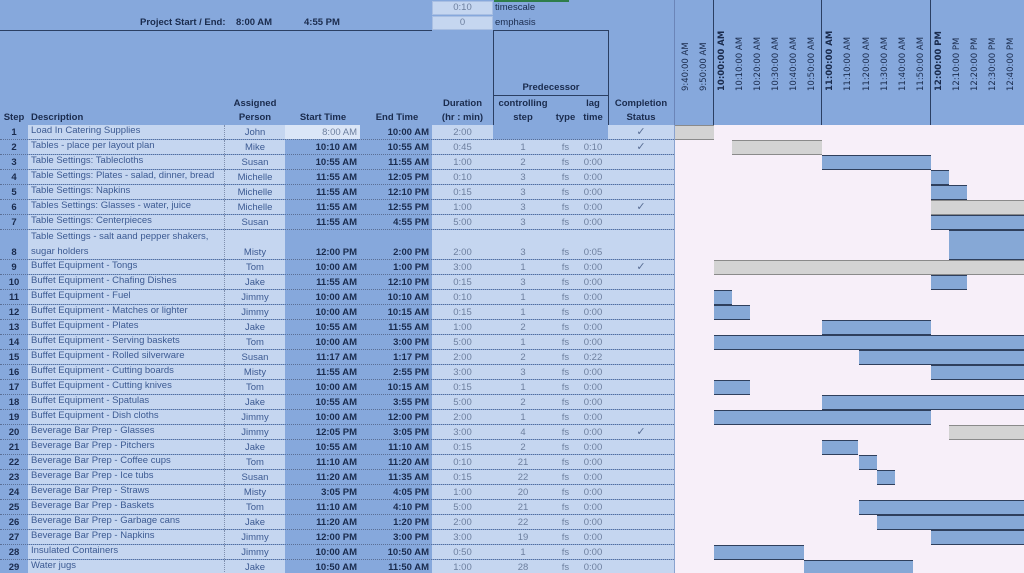 The width and height of the screenshot is (1024, 573). Describe the element at coordinates (396, 282) in the screenshot. I see `end-time: 12:10 PM` at that location.